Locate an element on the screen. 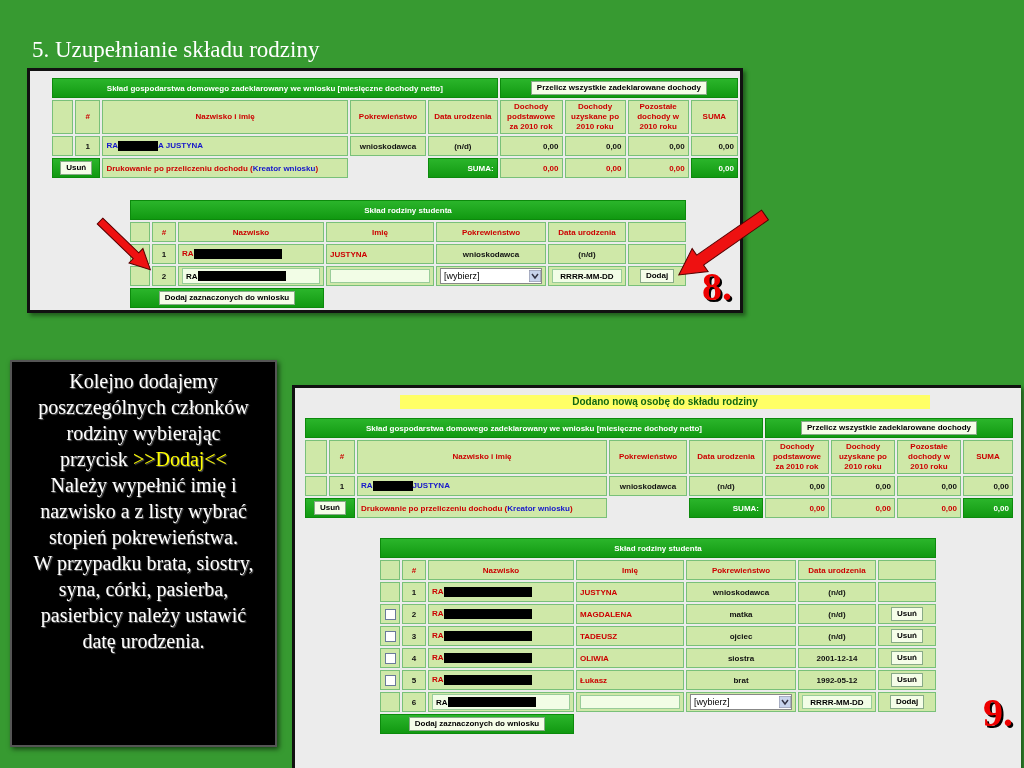 The image size is (1024, 768). instruction-text: W przypadku brata, siostry, syna, córki, pasierba, pasierbicy należy ustawić datę urodzenia. is located at coordinates (143, 602).